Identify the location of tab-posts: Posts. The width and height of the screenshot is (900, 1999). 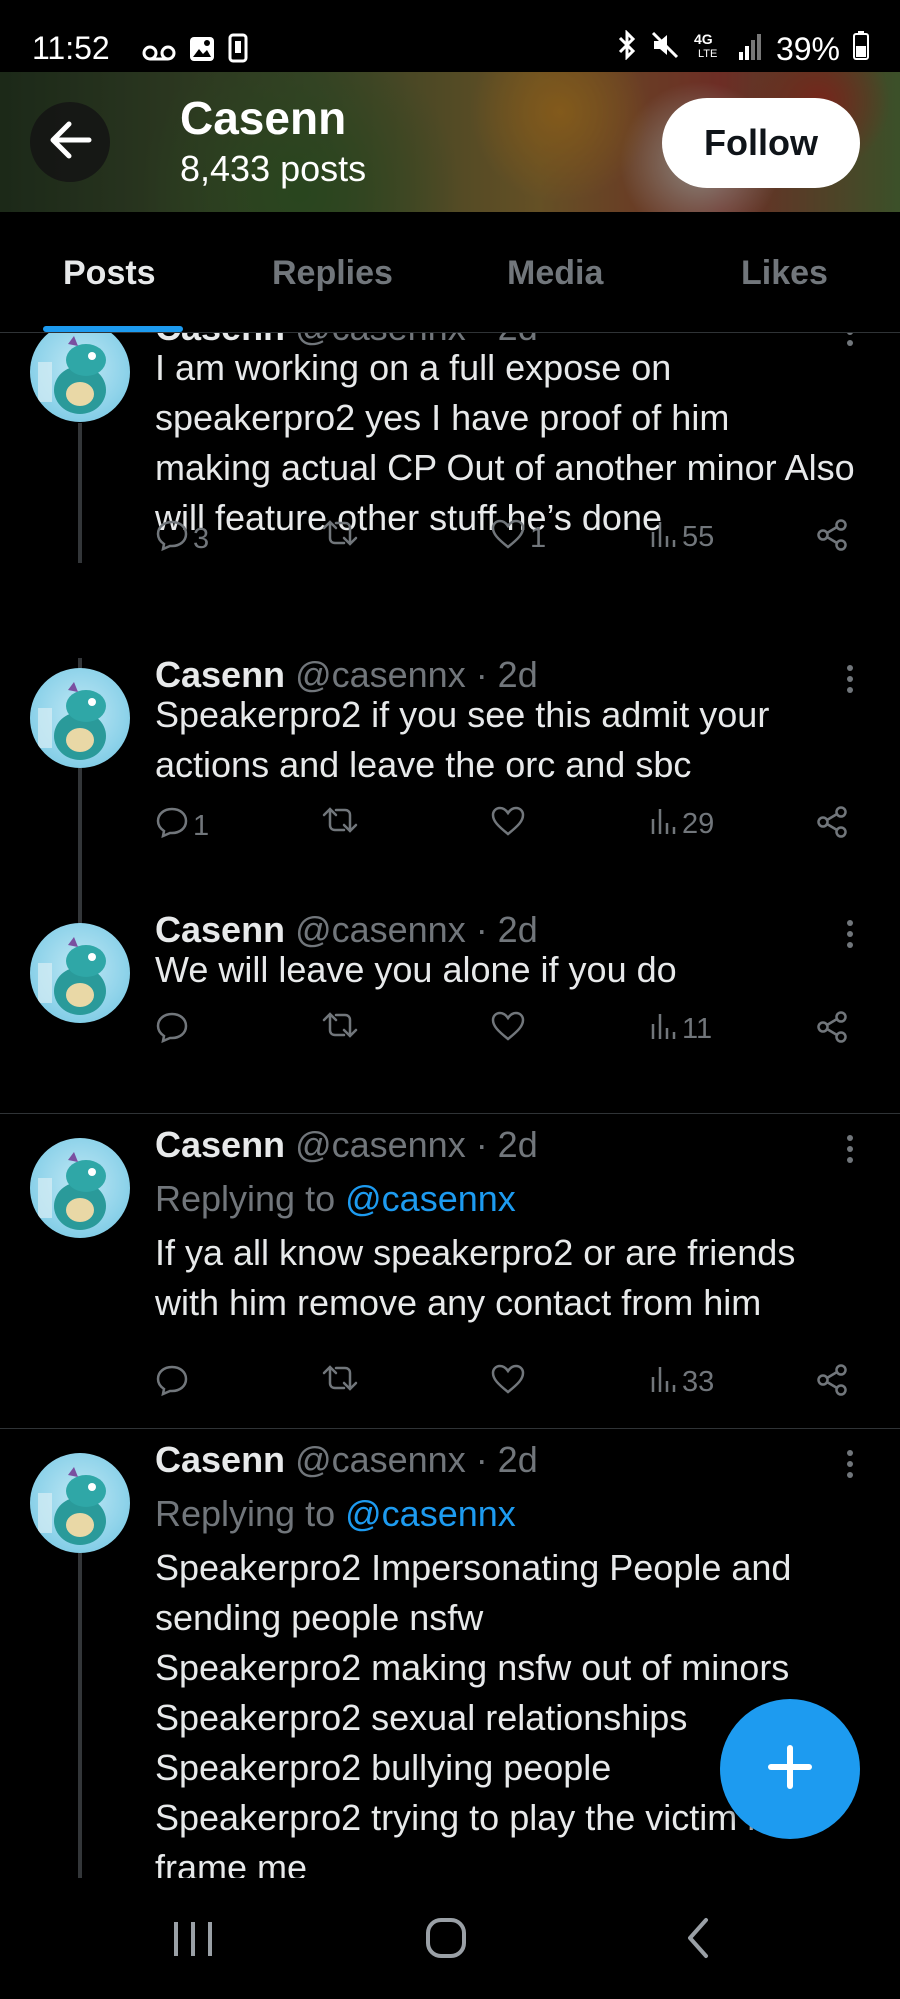
(109, 273).